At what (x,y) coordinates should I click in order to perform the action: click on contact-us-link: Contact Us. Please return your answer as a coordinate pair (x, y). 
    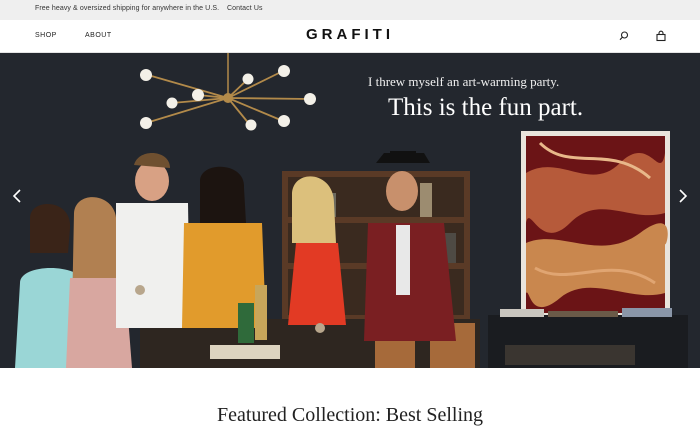
    Looking at the image, I should click on (245, 8).